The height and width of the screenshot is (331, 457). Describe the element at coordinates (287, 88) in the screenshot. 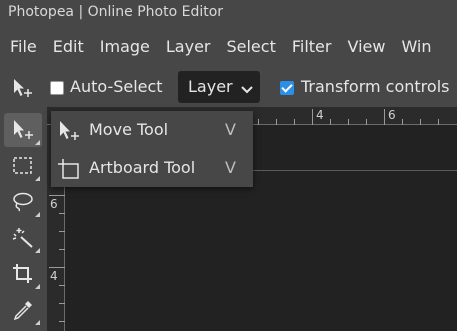

I see `transform-controls-checkbox` at that location.